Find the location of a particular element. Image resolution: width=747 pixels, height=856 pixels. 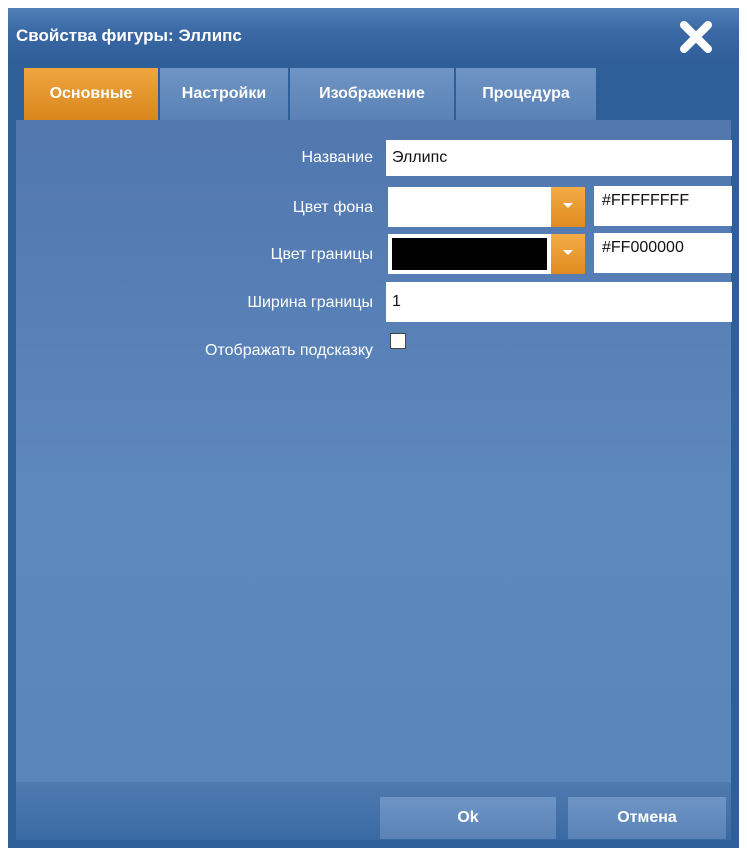

show-hint-label: Отображать подсказку is located at coordinates (289, 350).